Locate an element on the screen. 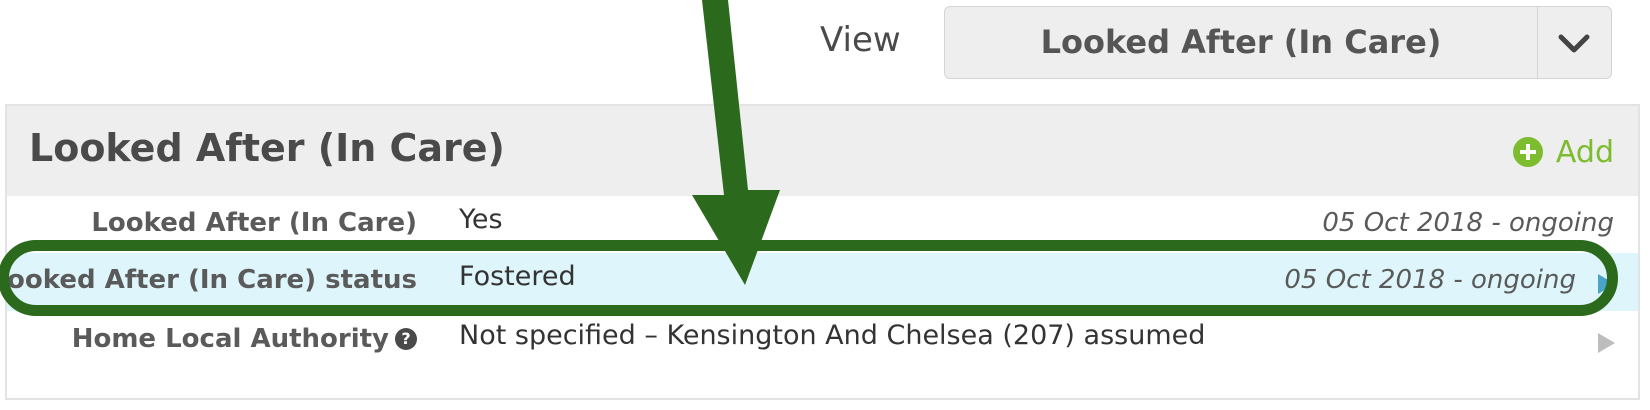 This screenshot has width=1650, height=410. view-select-value: Looked After (In Care) is located at coordinates (1241, 42).